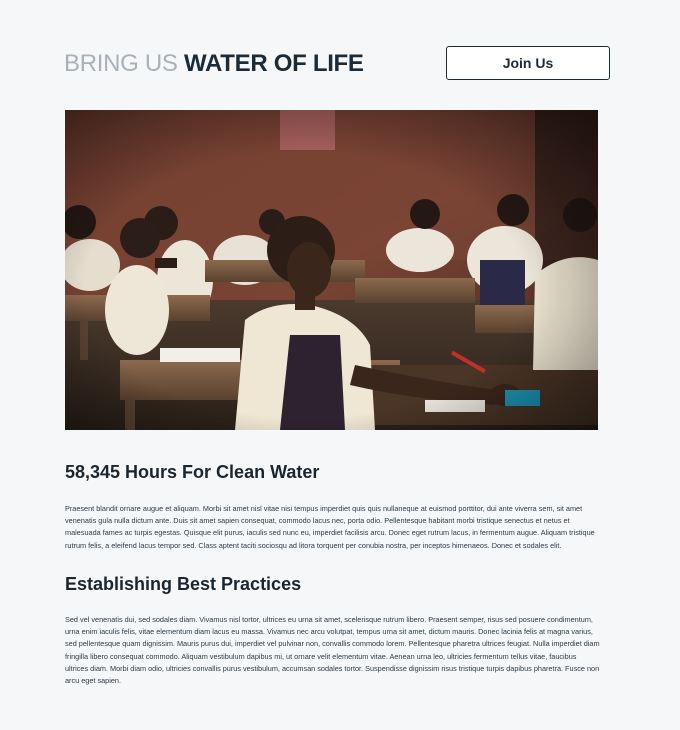 This screenshot has width=680, height=730. Describe the element at coordinates (192, 472) in the screenshot. I see `section-title-clean-water: 58,345 Hours For Clean Water` at that location.